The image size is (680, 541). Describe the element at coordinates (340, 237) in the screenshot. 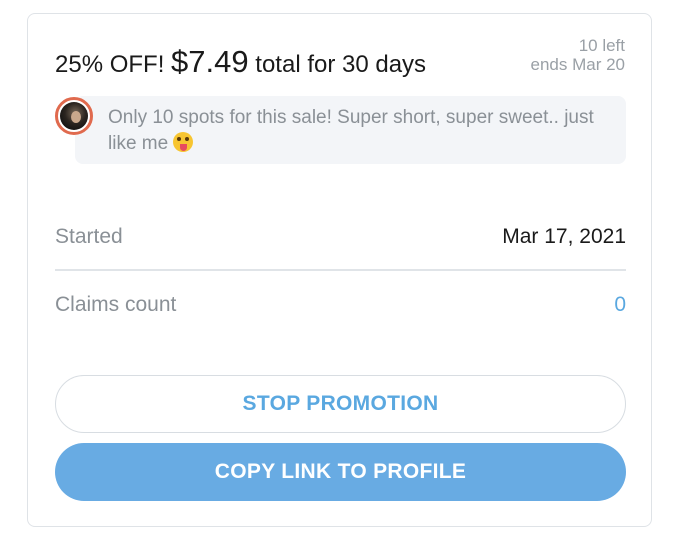

I see `started-row: Started Mar 17, 2021` at that location.